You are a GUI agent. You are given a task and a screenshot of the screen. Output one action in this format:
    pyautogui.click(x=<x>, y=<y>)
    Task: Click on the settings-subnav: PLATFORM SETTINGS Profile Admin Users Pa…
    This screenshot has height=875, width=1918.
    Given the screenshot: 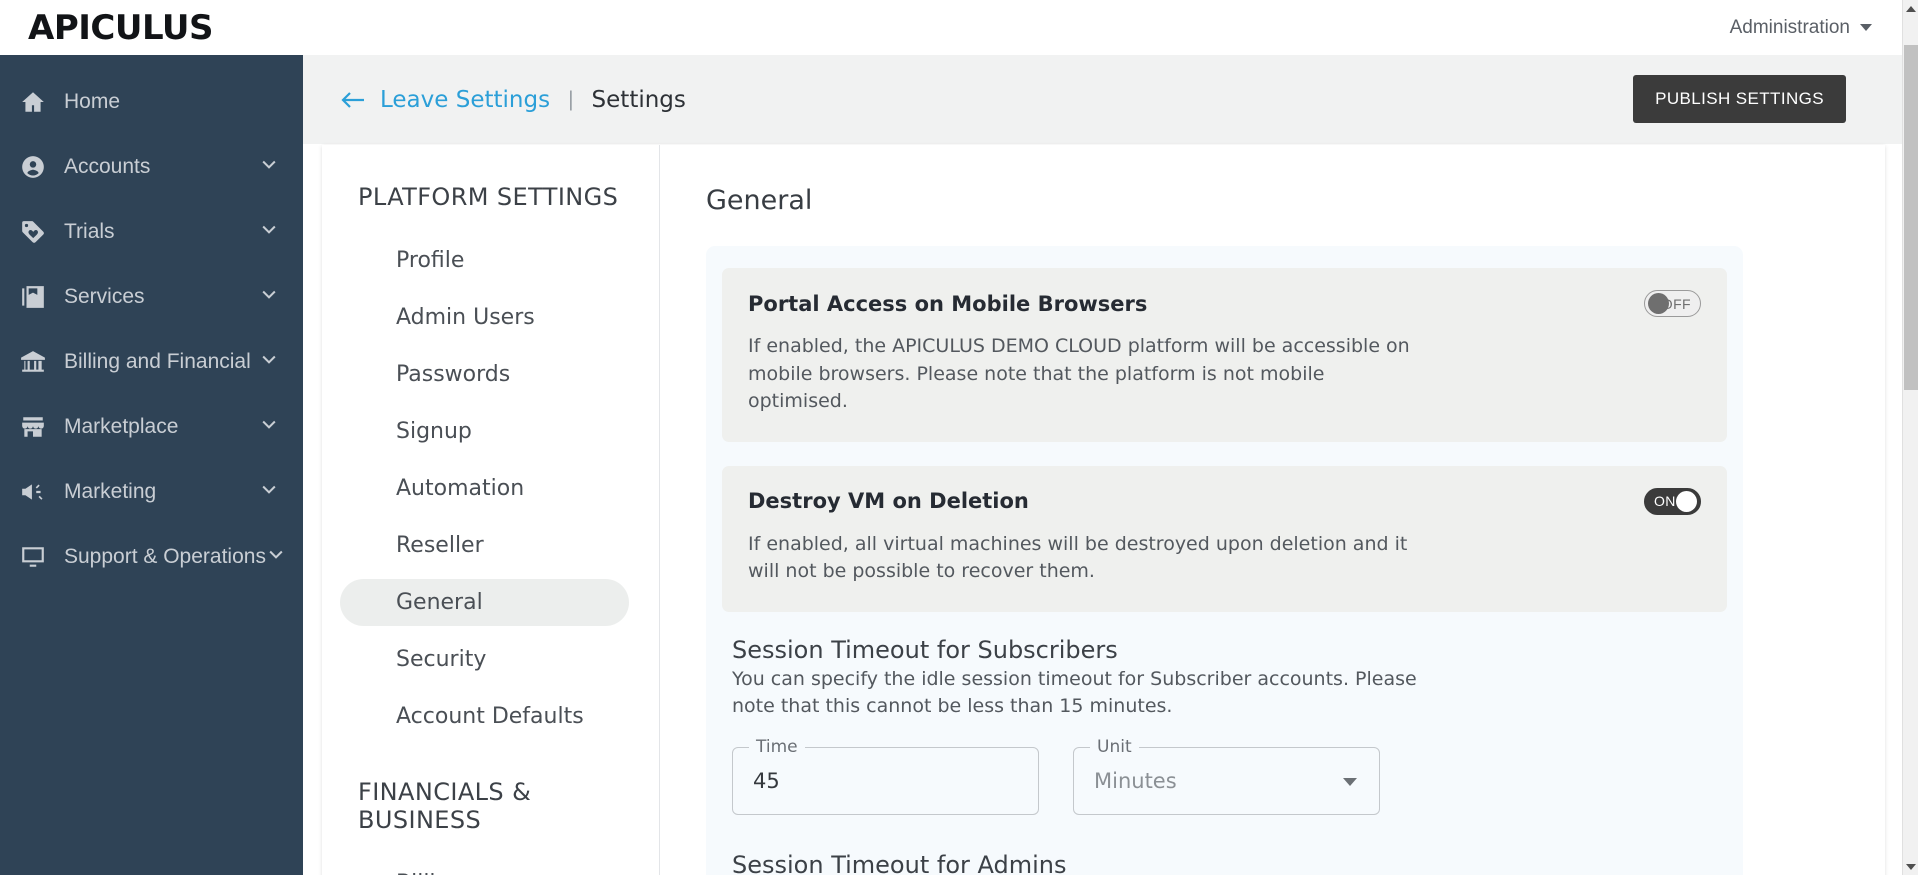 What is the action you would take?
    pyautogui.click(x=491, y=510)
    